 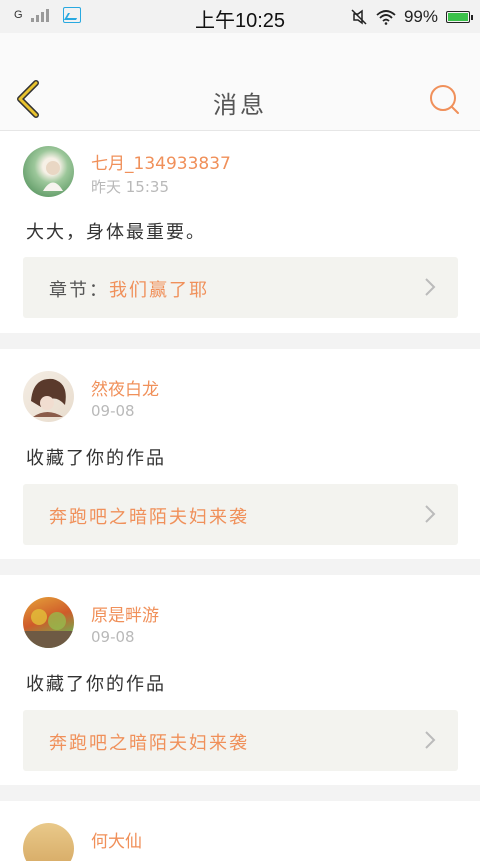 What do you see at coordinates (240, 105) in the screenshot?
I see `page-title: 消息` at bounding box center [240, 105].